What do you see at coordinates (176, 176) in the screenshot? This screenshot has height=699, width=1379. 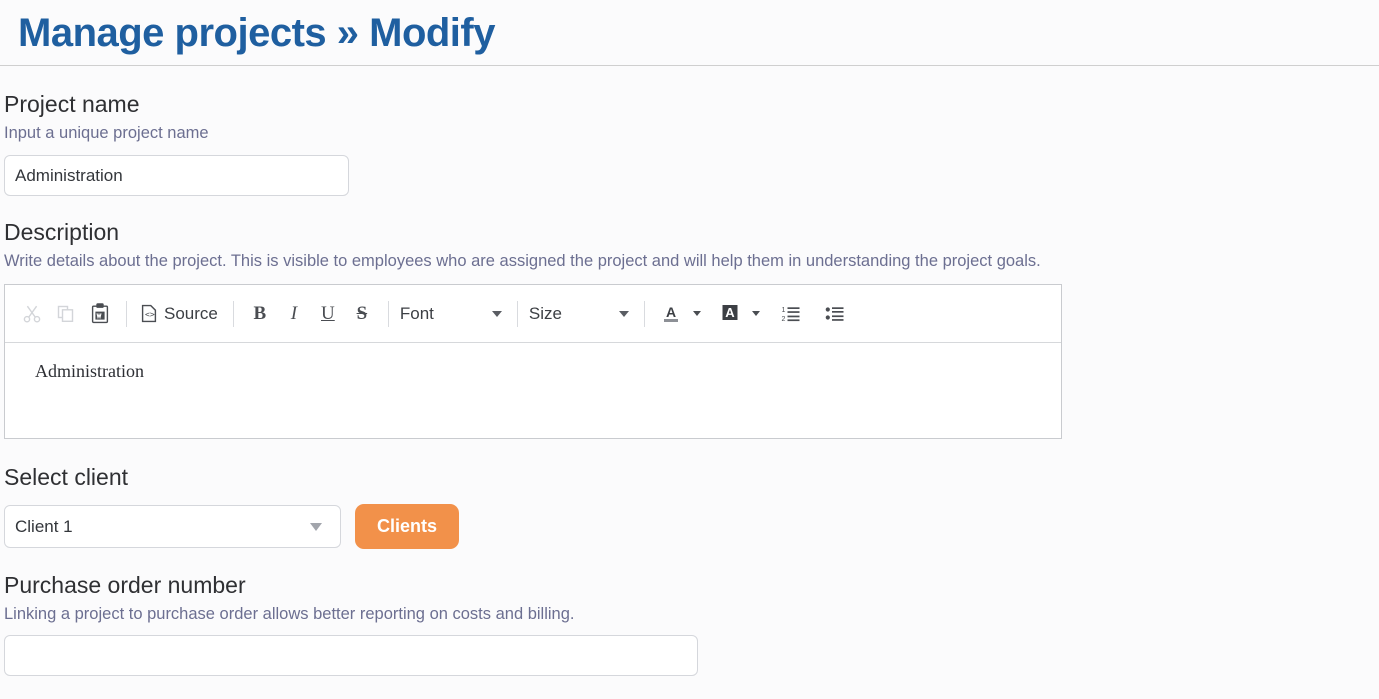 I see `project-name-input` at bounding box center [176, 176].